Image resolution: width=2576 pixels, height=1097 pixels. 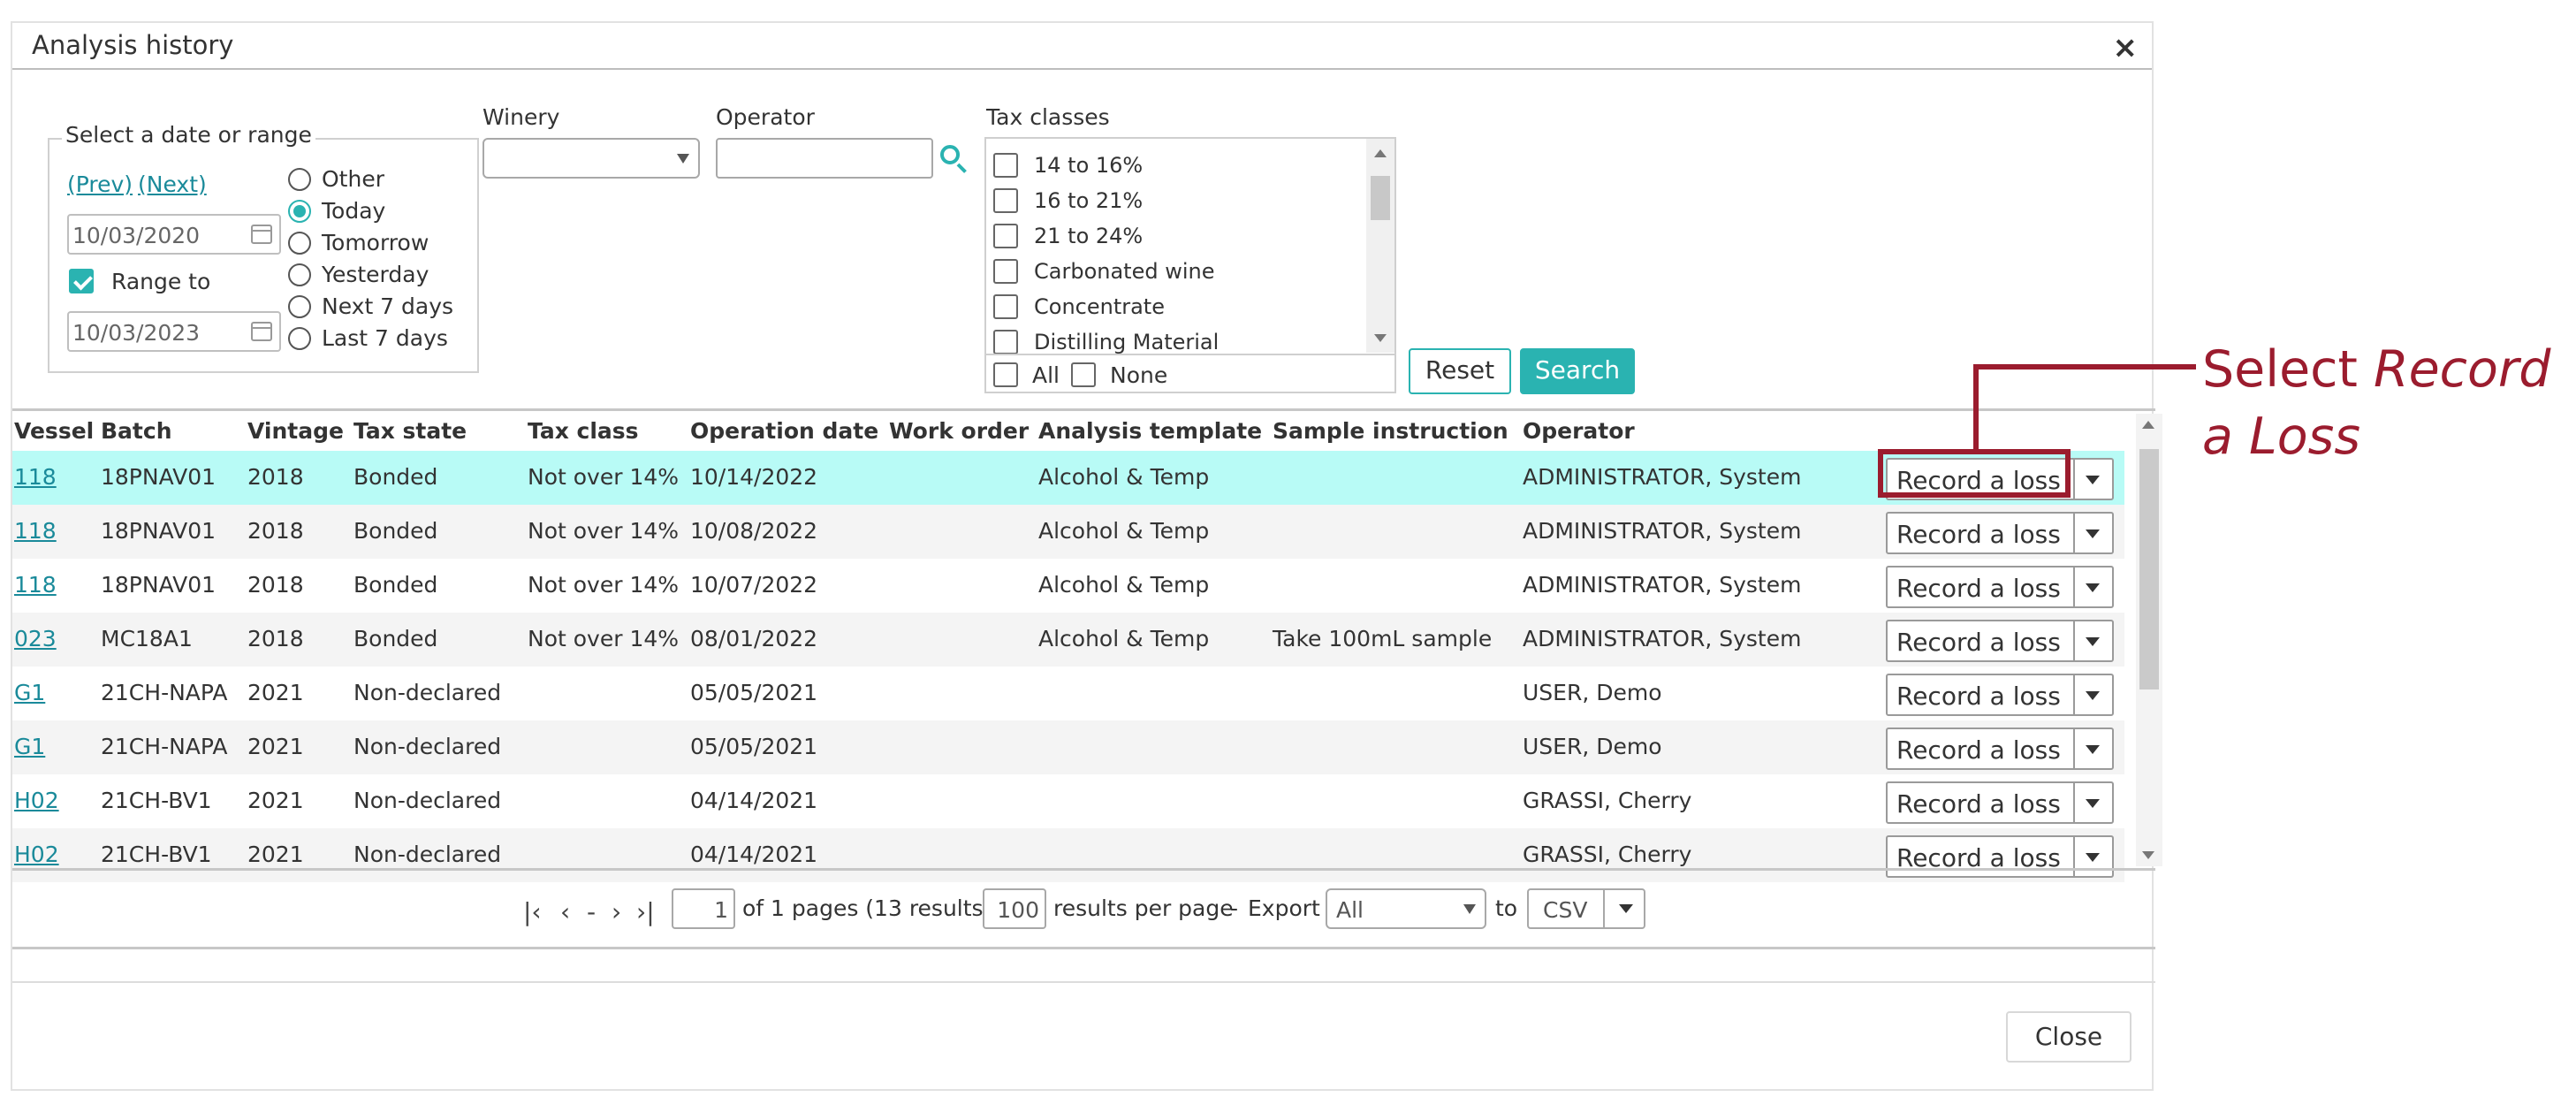 What do you see at coordinates (1975, 473) in the screenshot?
I see `annotation-highlight-box` at bounding box center [1975, 473].